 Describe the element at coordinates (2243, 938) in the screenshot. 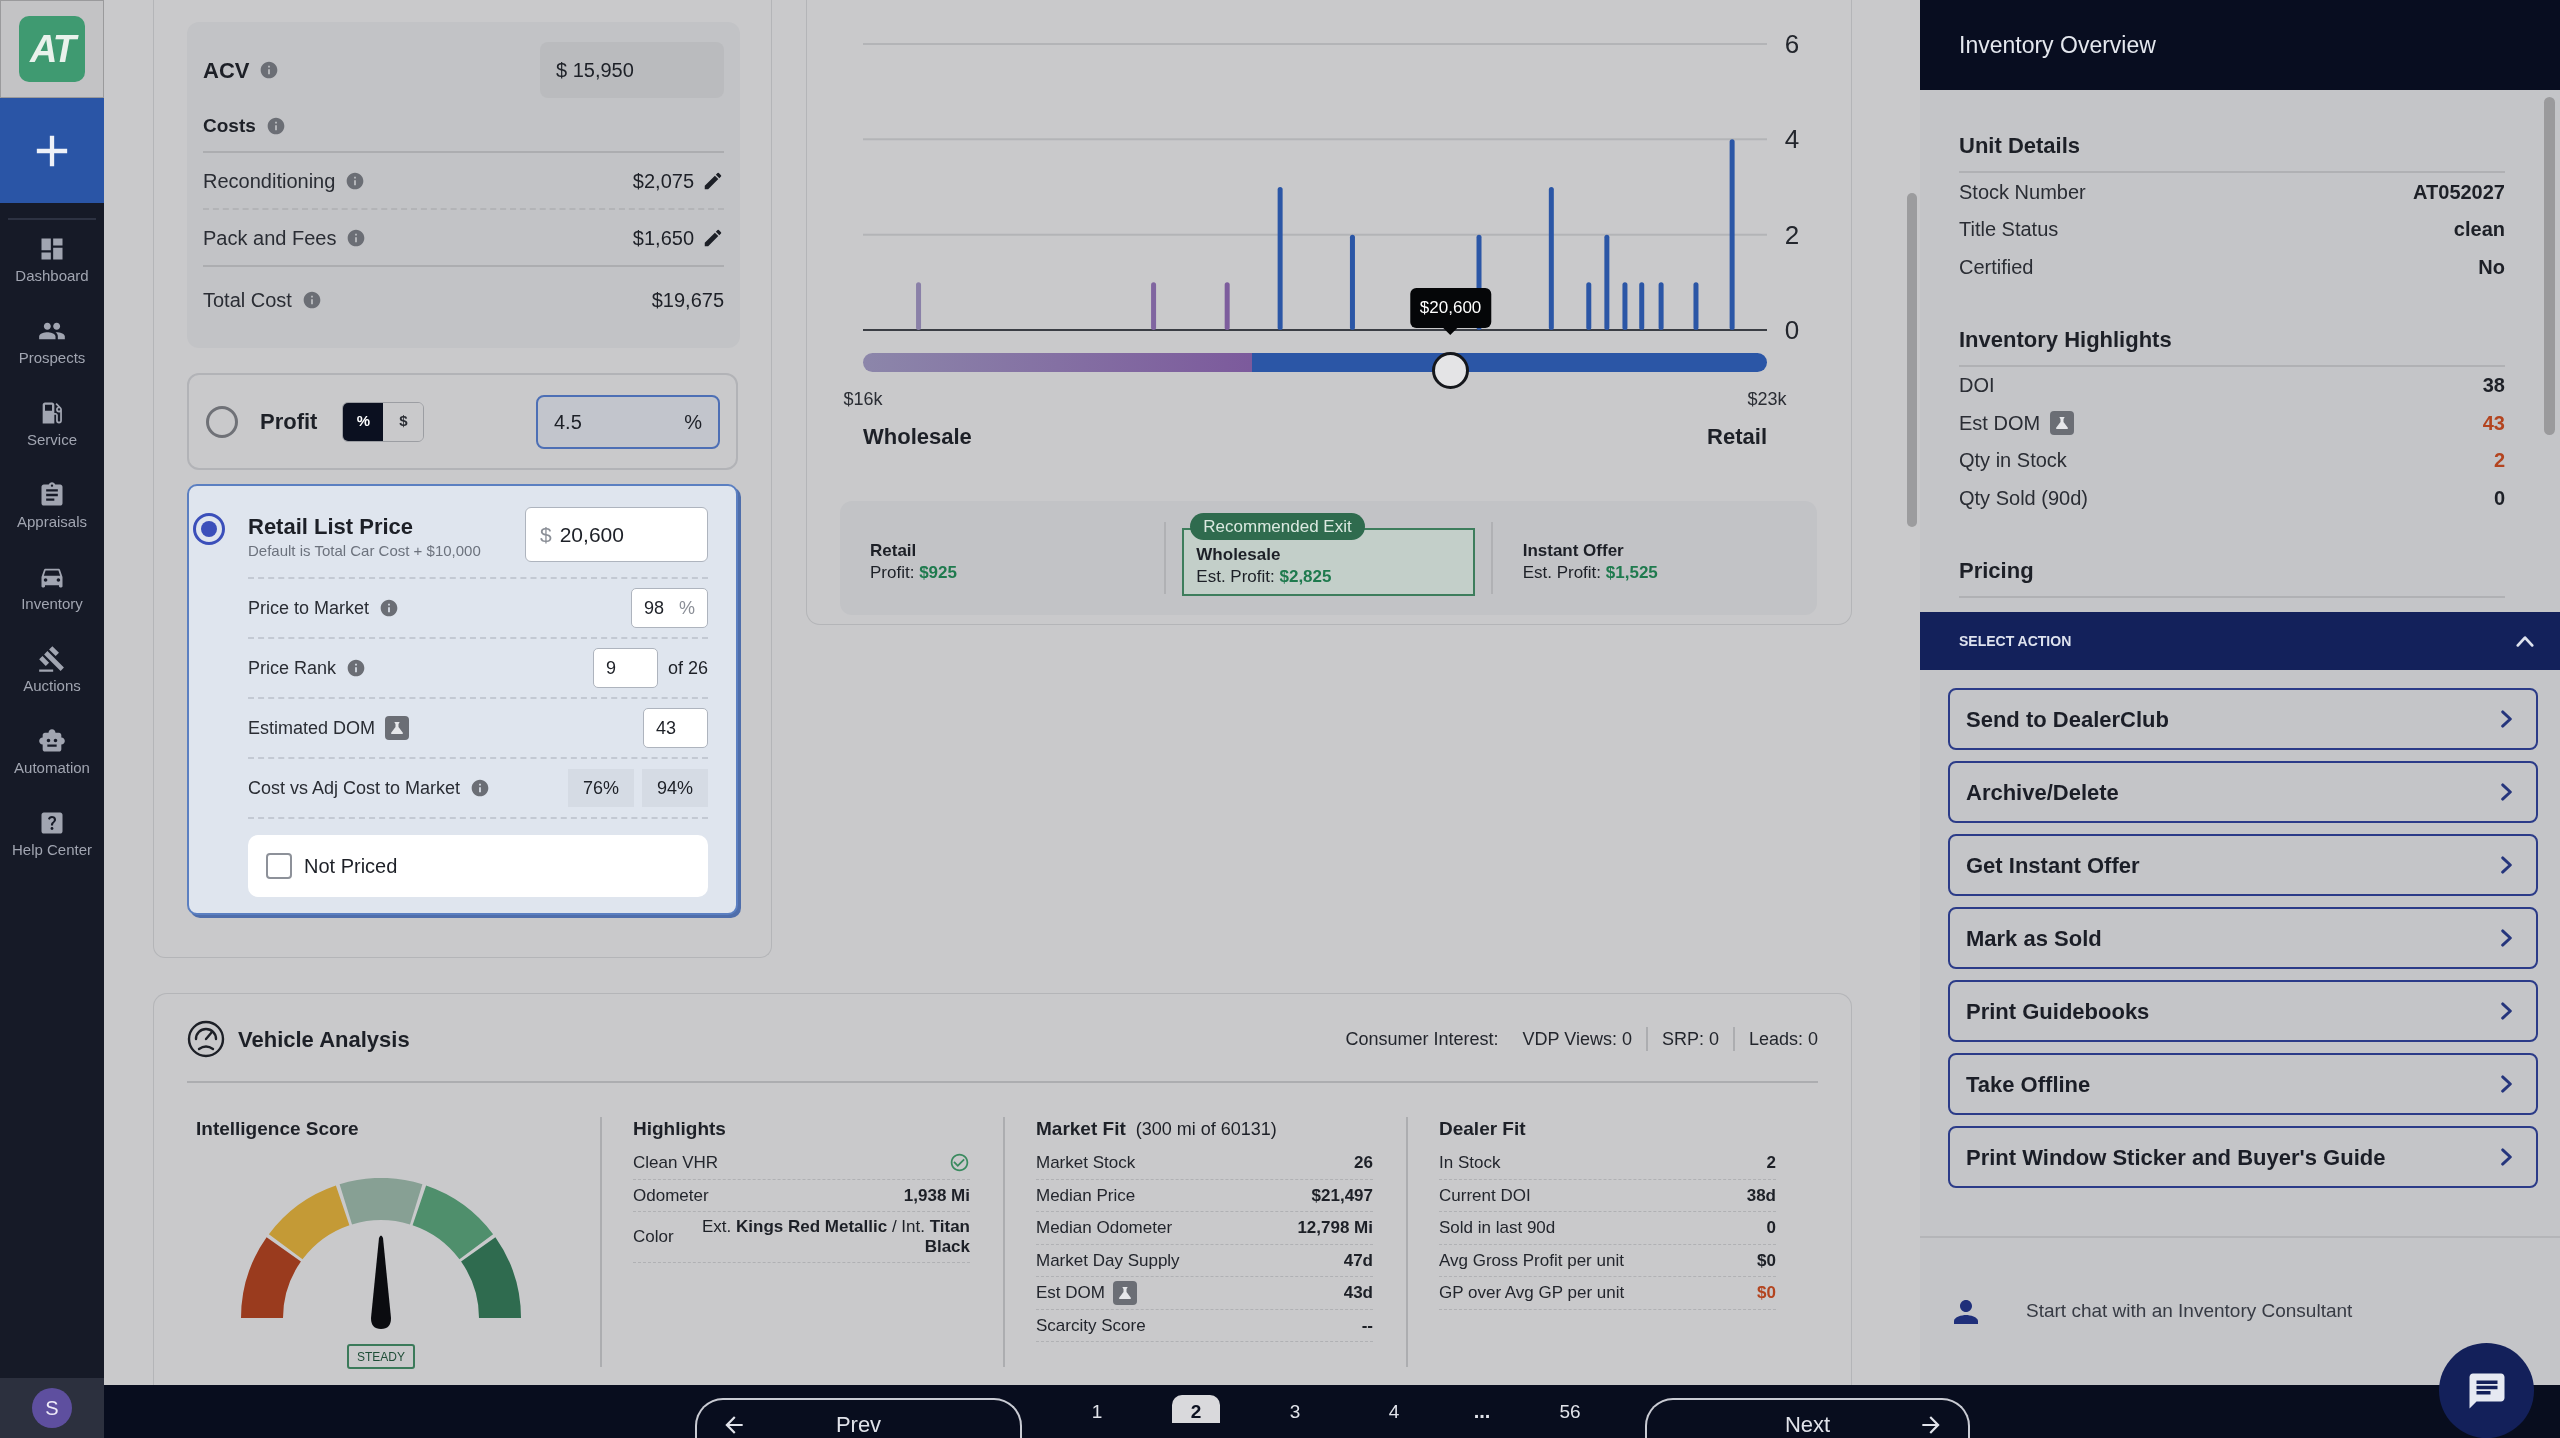

I see `action-button: Mark as Sold` at that location.